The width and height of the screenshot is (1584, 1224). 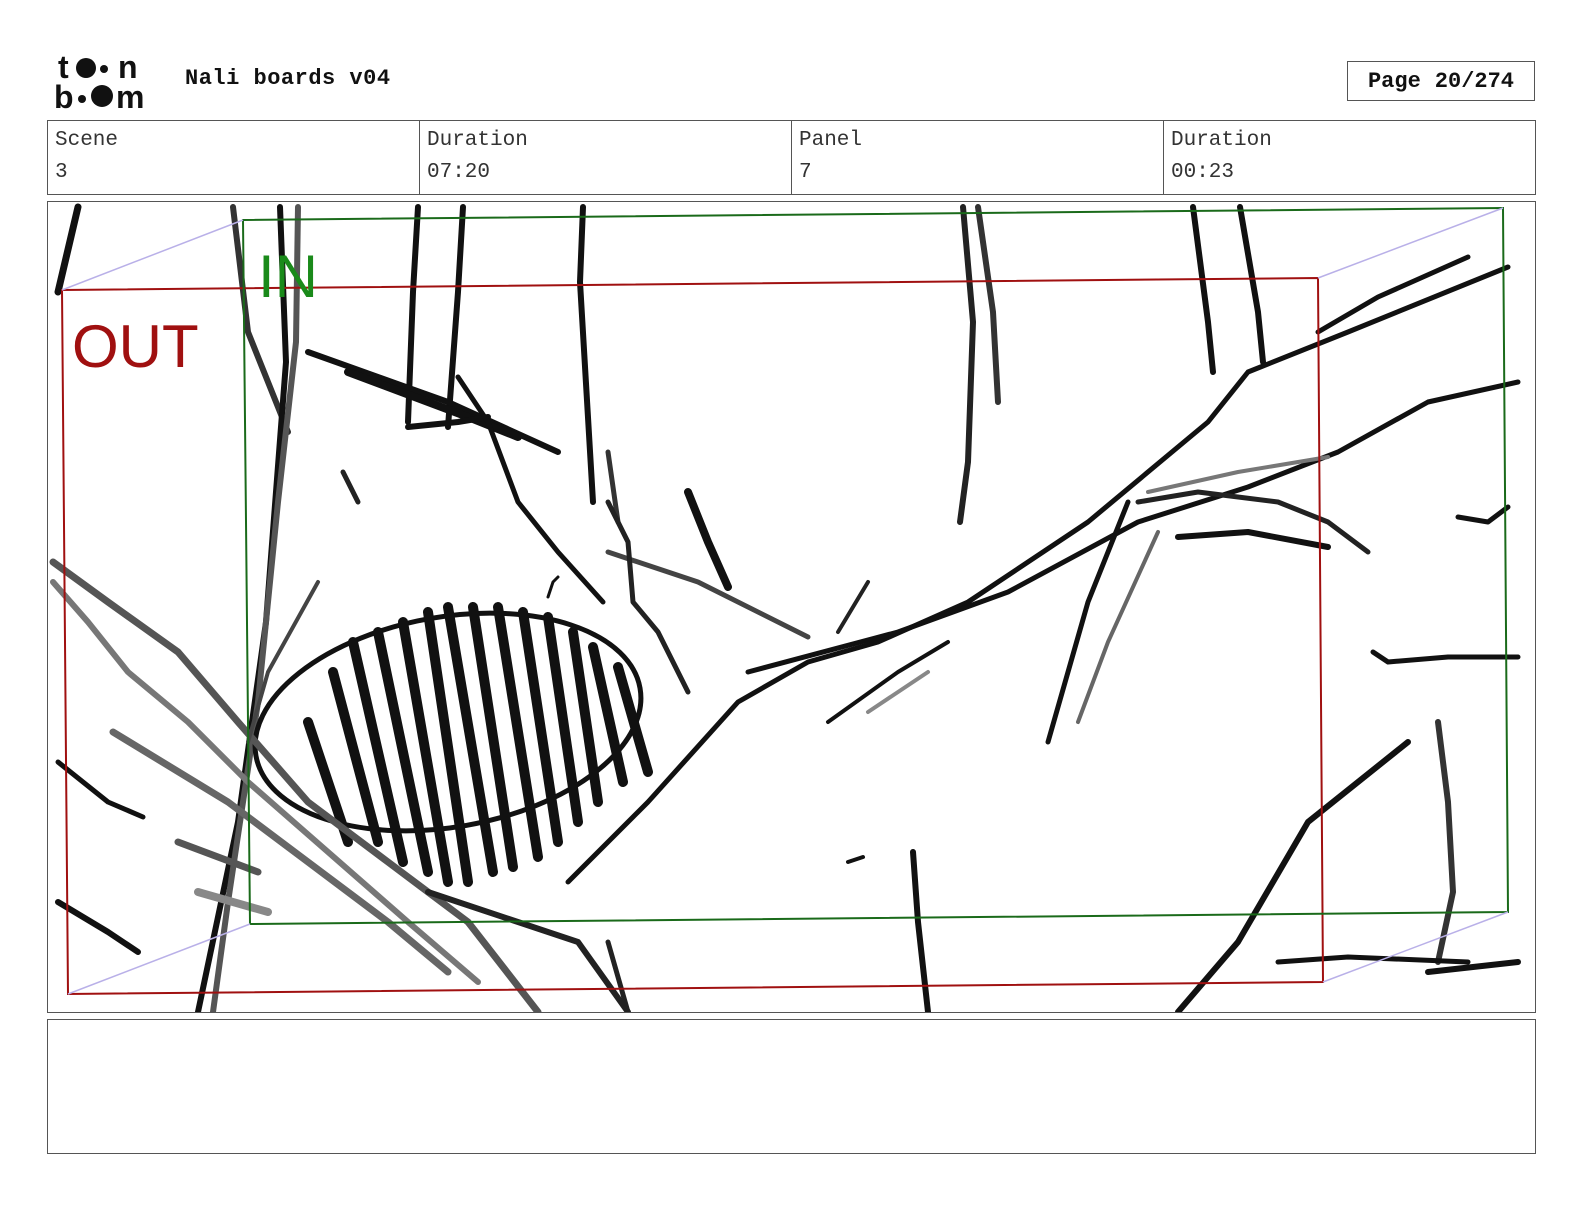 What do you see at coordinates (1349, 157) in the screenshot?
I see `panel-duration-cell: Duration 00:23` at bounding box center [1349, 157].